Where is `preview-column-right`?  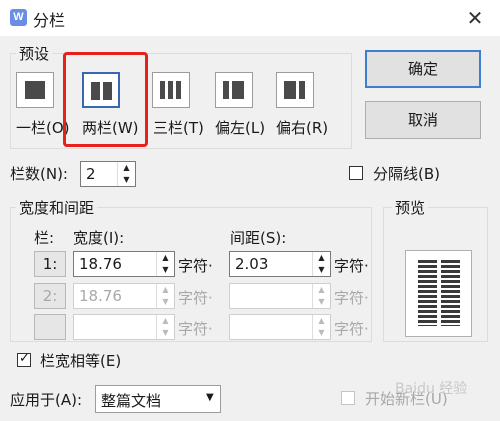
preview-column-right is located at coordinates (450, 293).